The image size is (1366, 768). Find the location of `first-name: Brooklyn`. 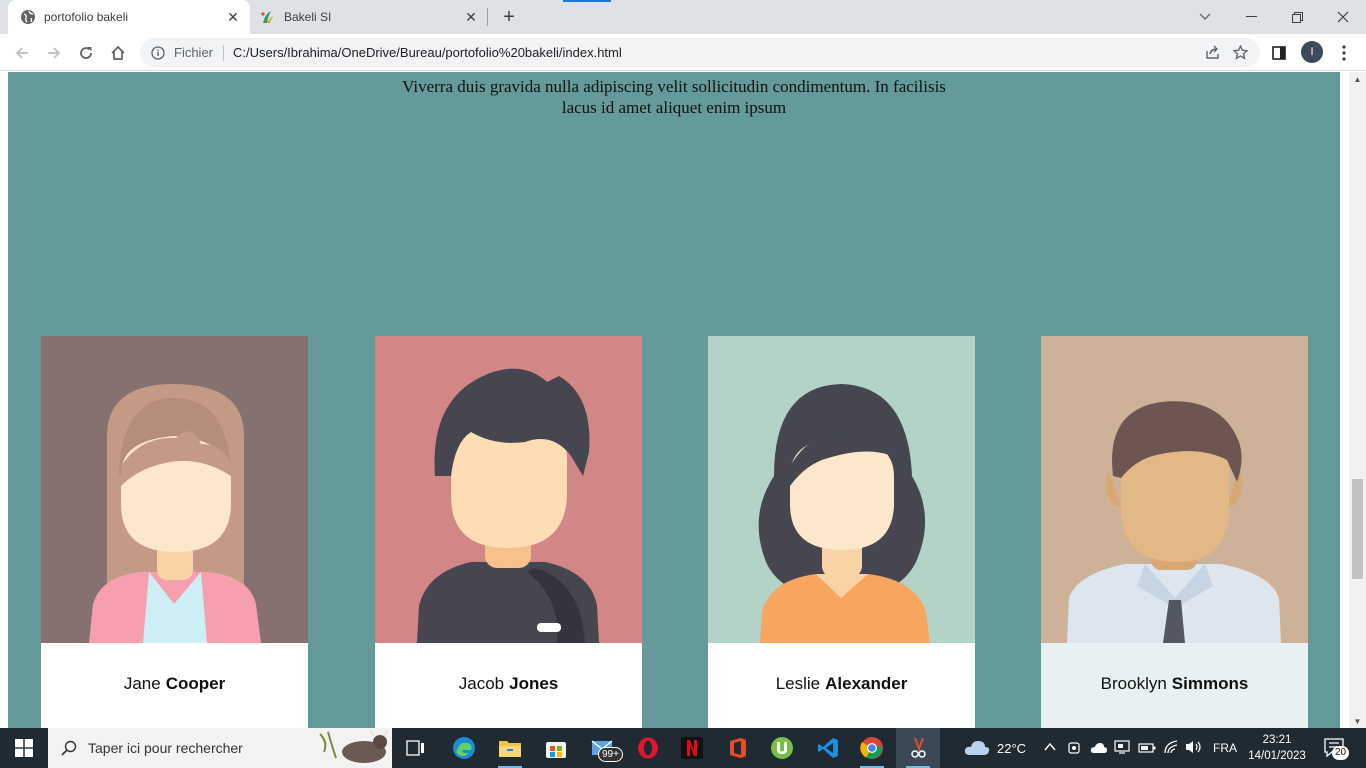

first-name: Brooklyn is located at coordinates (1133, 683).